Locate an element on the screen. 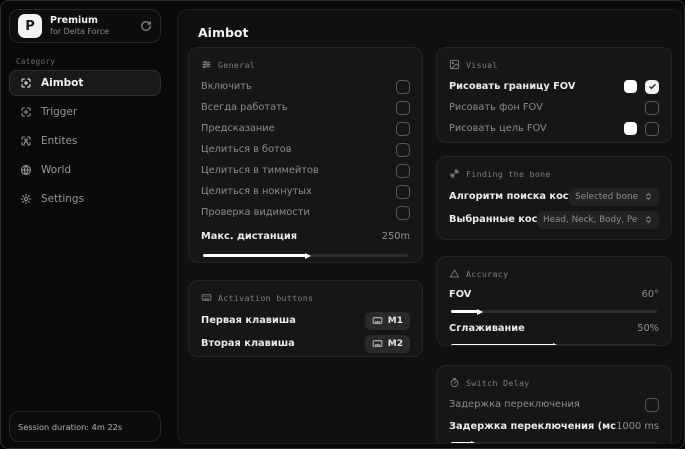  setting-row: Рисовать границу FOV is located at coordinates (554, 86).